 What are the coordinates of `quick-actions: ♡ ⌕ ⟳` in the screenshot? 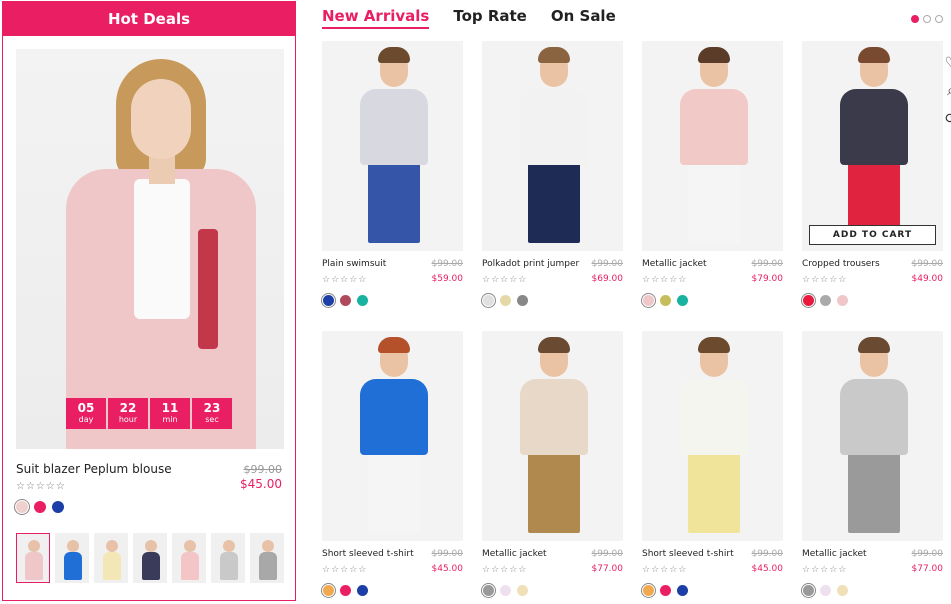 It's located at (947, 91).